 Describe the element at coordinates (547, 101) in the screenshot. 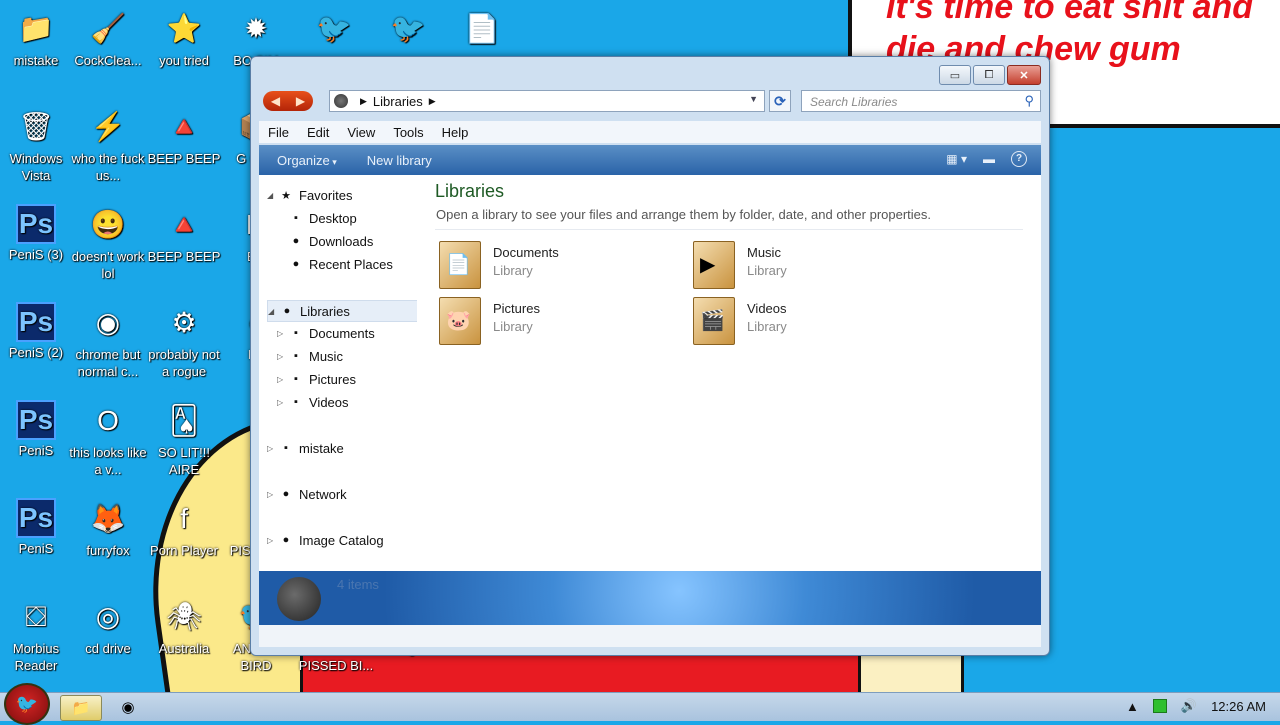

I see `address-bar: ▶ Libraries ▶ ▼` at that location.